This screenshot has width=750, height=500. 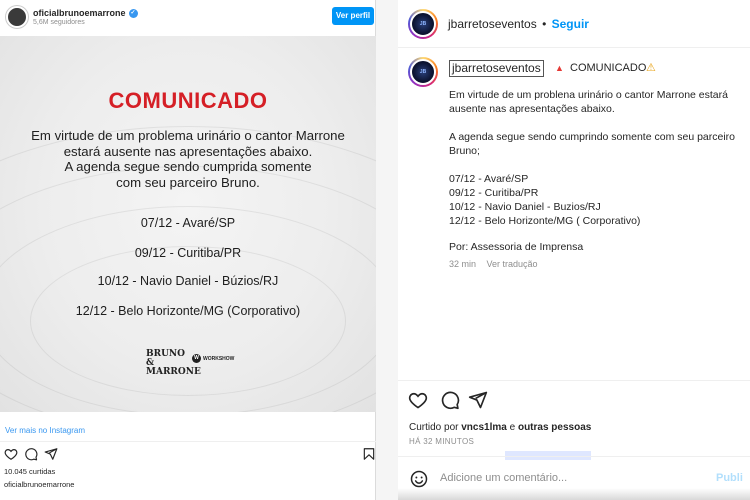 I want to click on emoji-icon, so click(x=419, y=479).